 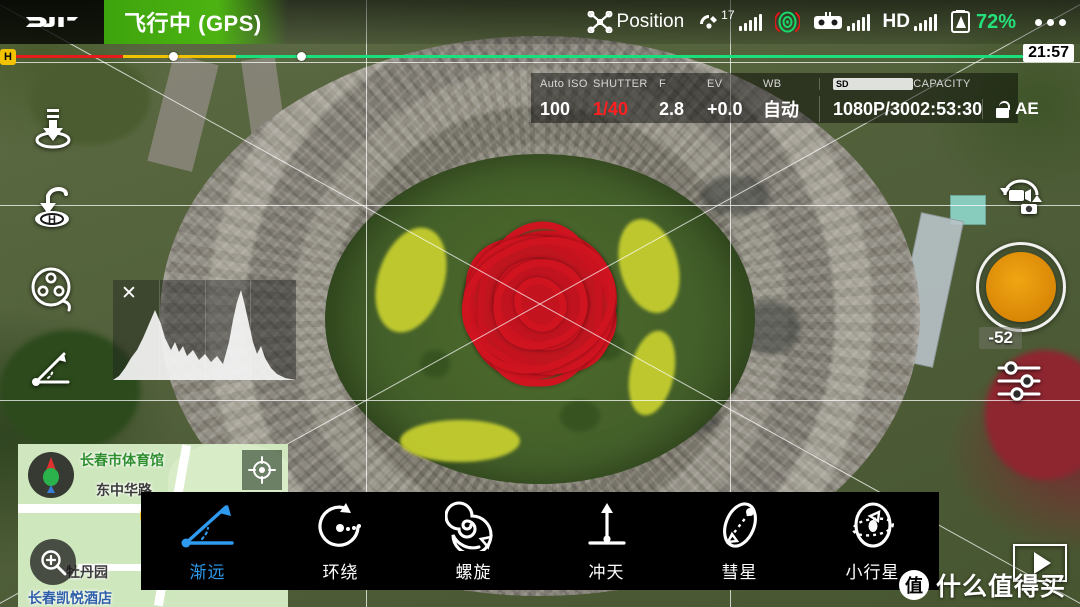 What do you see at coordinates (827, 20) in the screenshot?
I see `remote-controller-icon` at bounding box center [827, 20].